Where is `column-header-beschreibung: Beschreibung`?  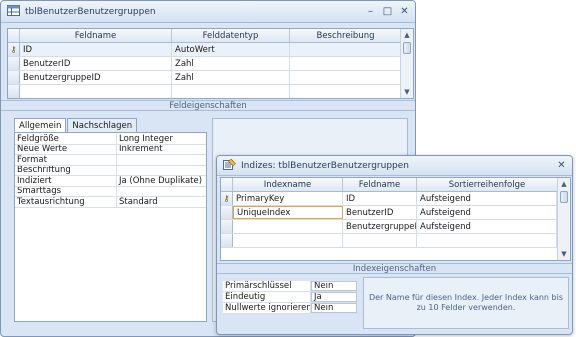
column-header-beschreibung: Beschreibung is located at coordinates (345, 35).